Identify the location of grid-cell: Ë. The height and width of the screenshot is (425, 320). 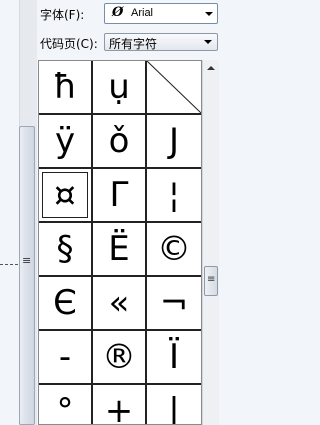
(120, 250).